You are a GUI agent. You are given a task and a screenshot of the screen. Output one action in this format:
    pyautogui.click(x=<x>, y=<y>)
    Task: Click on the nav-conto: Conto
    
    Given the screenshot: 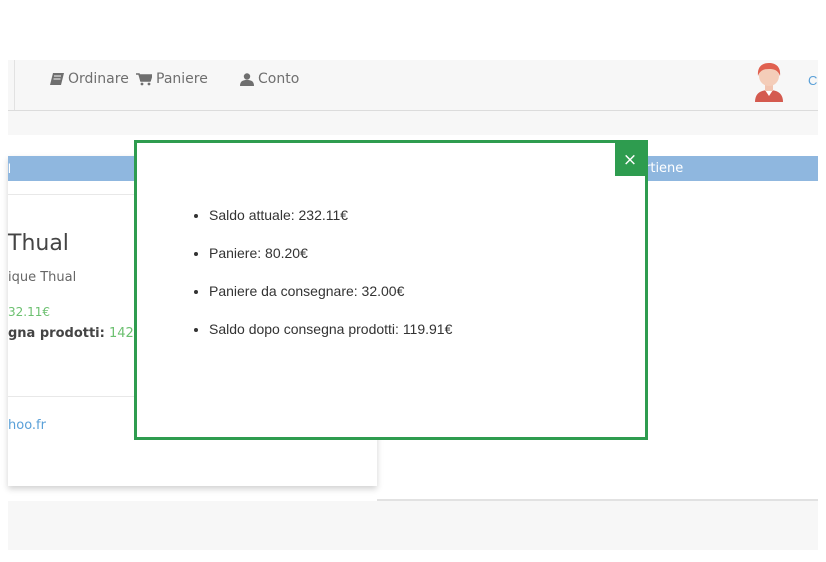 What is the action you would take?
    pyautogui.click(x=269, y=79)
    